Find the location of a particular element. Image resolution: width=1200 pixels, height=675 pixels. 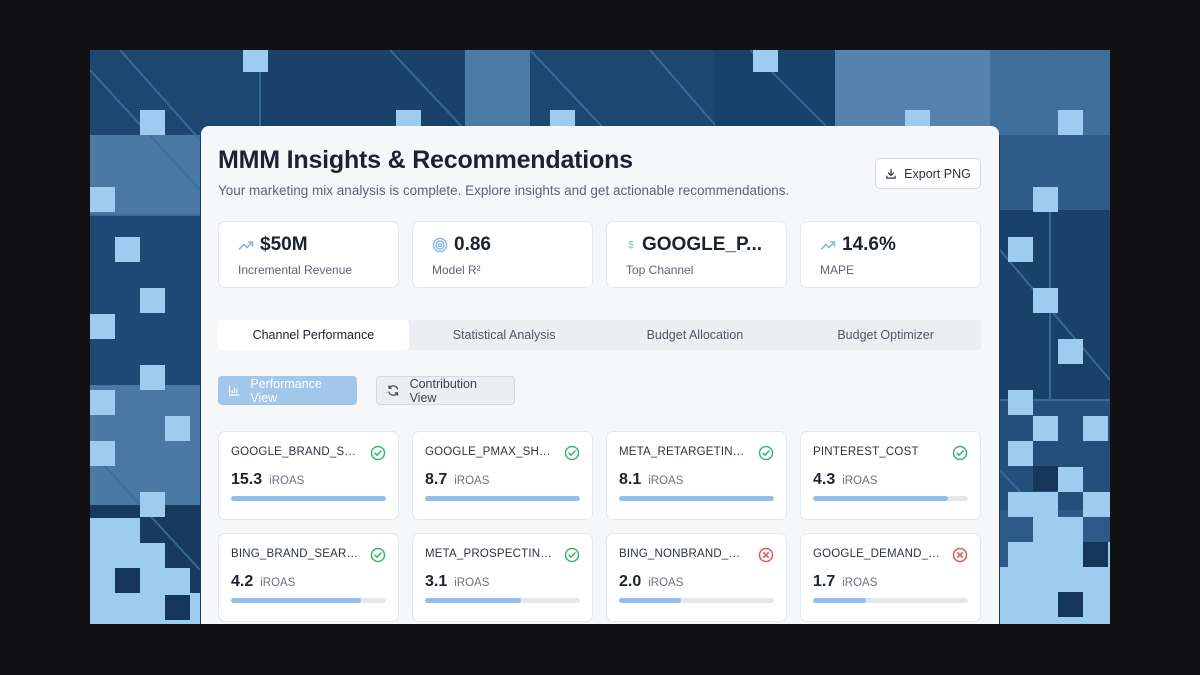

performance-view-button: Performance View is located at coordinates (287, 390).